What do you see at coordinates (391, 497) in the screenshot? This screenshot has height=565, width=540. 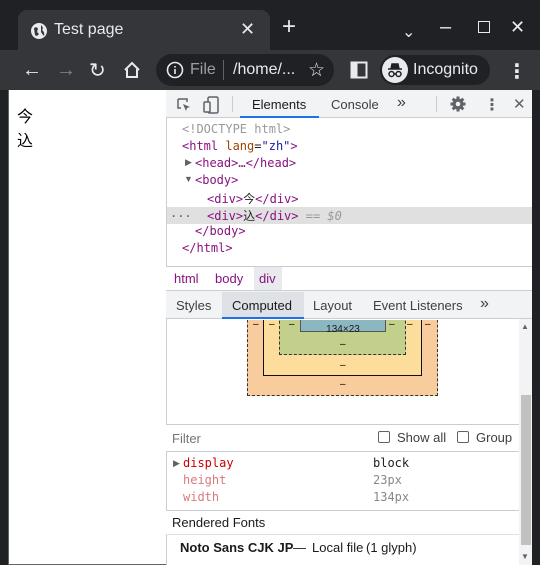 I see `prop-width-value: 134px` at bounding box center [391, 497].